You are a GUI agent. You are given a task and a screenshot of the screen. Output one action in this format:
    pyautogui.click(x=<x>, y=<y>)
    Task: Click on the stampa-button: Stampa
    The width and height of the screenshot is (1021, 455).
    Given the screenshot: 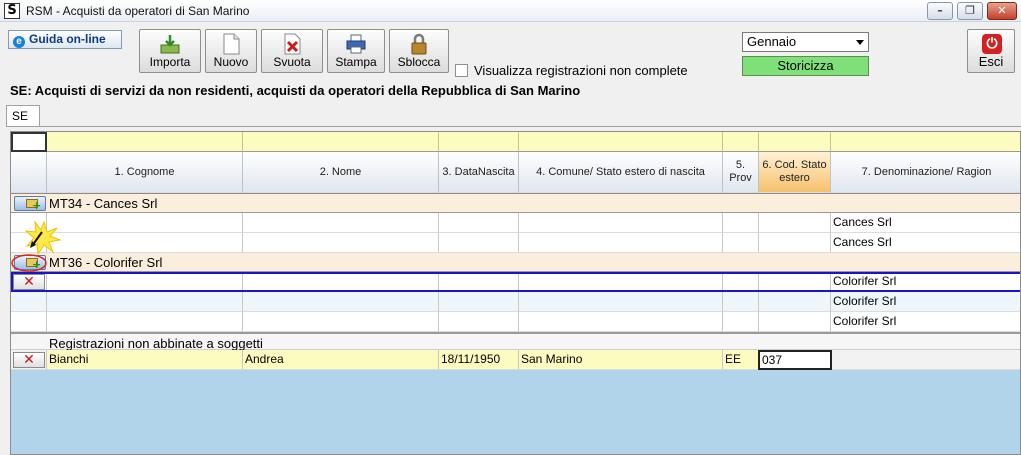 What is the action you would take?
    pyautogui.click(x=356, y=51)
    